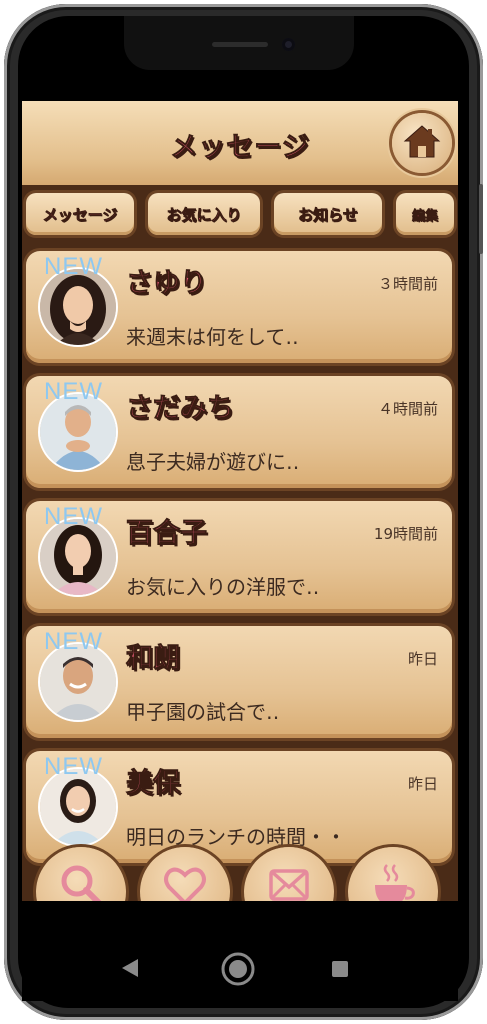  What do you see at coordinates (223, 587) in the screenshot?
I see `message-preview: お気に入りの洋服で‥` at bounding box center [223, 587].